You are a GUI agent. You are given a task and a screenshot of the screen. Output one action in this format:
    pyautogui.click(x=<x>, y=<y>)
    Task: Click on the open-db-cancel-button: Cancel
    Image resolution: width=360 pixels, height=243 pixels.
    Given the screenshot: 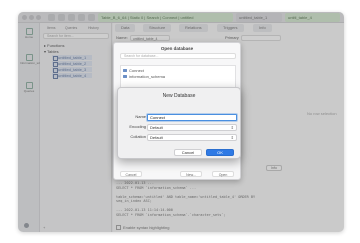 What is the action you would take?
    pyautogui.click(x=131, y=174)
    